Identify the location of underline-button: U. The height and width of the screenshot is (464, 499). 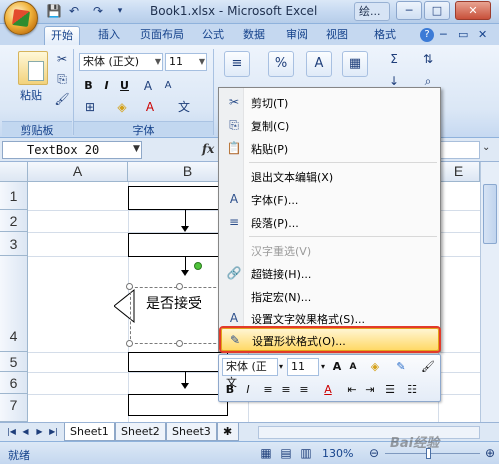
(124, 85).